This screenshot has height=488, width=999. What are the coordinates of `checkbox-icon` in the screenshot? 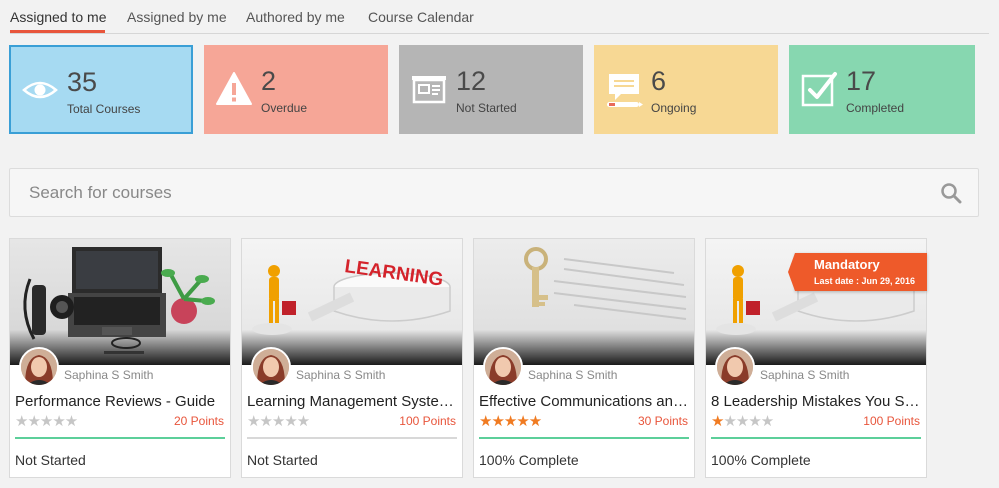 It's located at (819, 89).